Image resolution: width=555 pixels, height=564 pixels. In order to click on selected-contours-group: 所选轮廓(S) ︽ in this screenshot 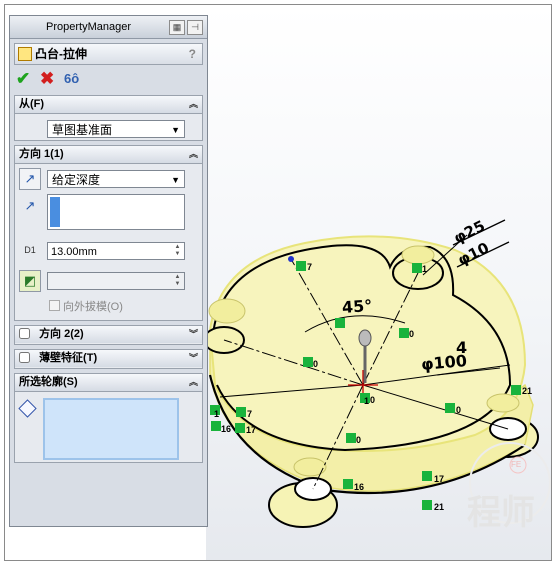, I will do `click(108, 418)`.